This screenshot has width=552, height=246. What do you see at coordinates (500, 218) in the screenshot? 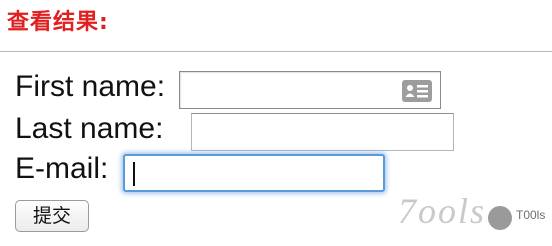
I see `wechat-icon` at bounding box center [500, 218].